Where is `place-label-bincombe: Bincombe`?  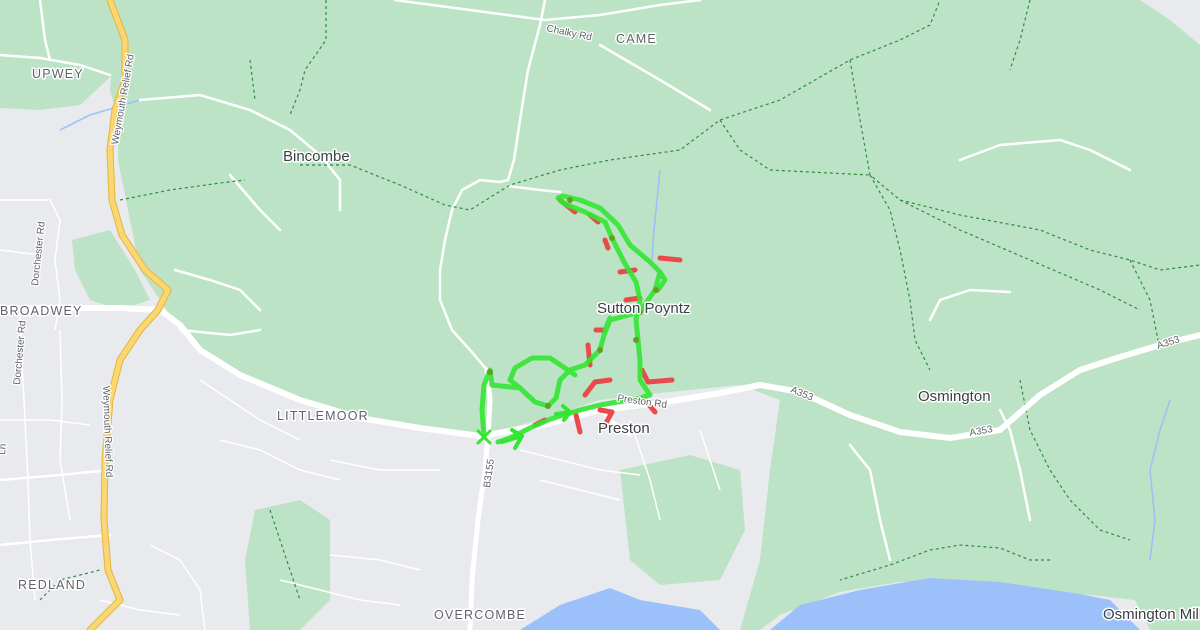
place-label-bincombe: Bincombe is located at coordinates (316, 156).